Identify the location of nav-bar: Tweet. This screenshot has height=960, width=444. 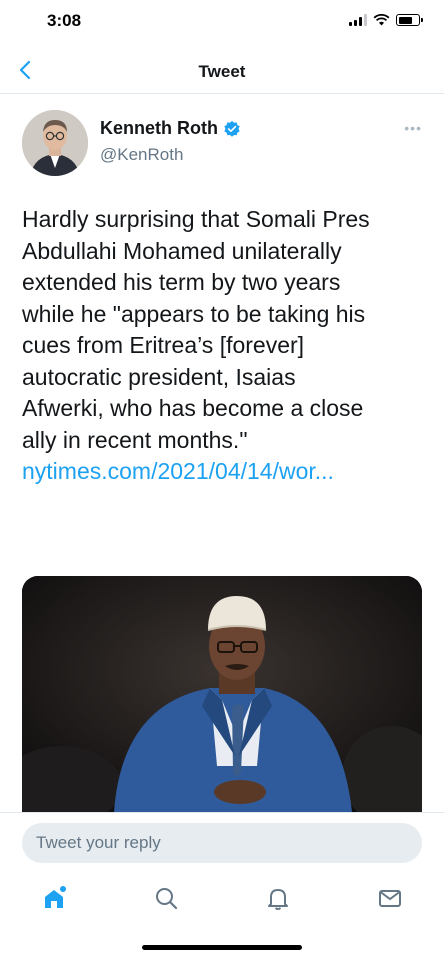
(222, 72).